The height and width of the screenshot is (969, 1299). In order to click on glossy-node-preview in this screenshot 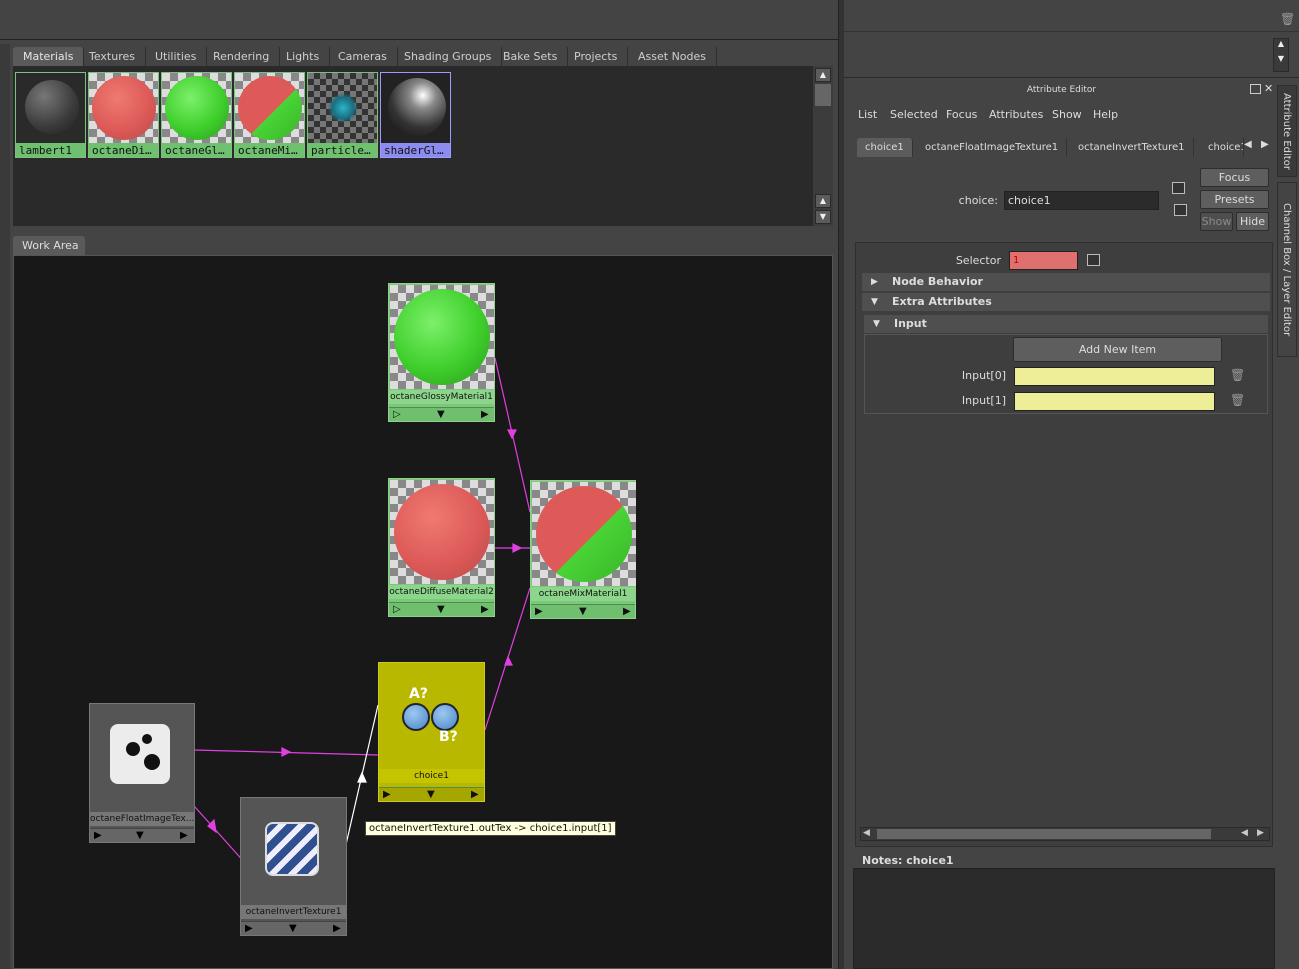, I will do `click(442, 337)`.